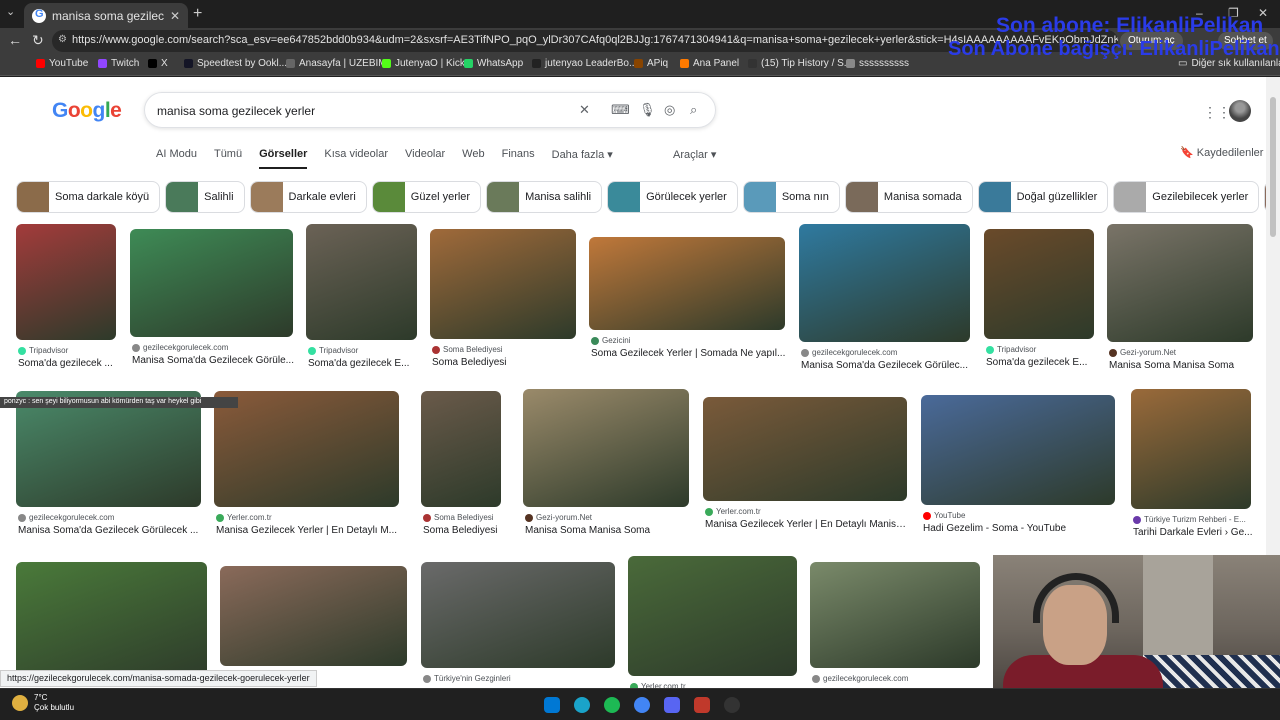 The height and width of the screenshot is (720, 1280). Describe the element at coordinates (426, 197) in the screenshot. I see `related-search-chip: Güzel yerler` at that location.